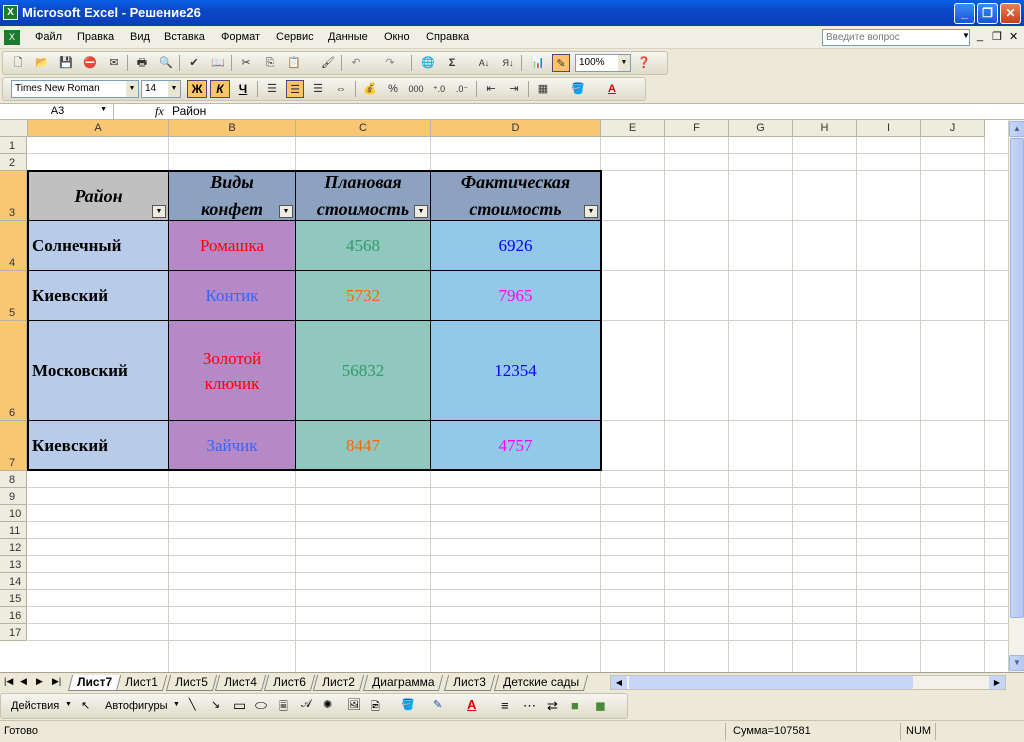  What do you see at coordinates (825, 128) in the screenshot?
I see `column-header-h: H` at bounding box center [825, 128].